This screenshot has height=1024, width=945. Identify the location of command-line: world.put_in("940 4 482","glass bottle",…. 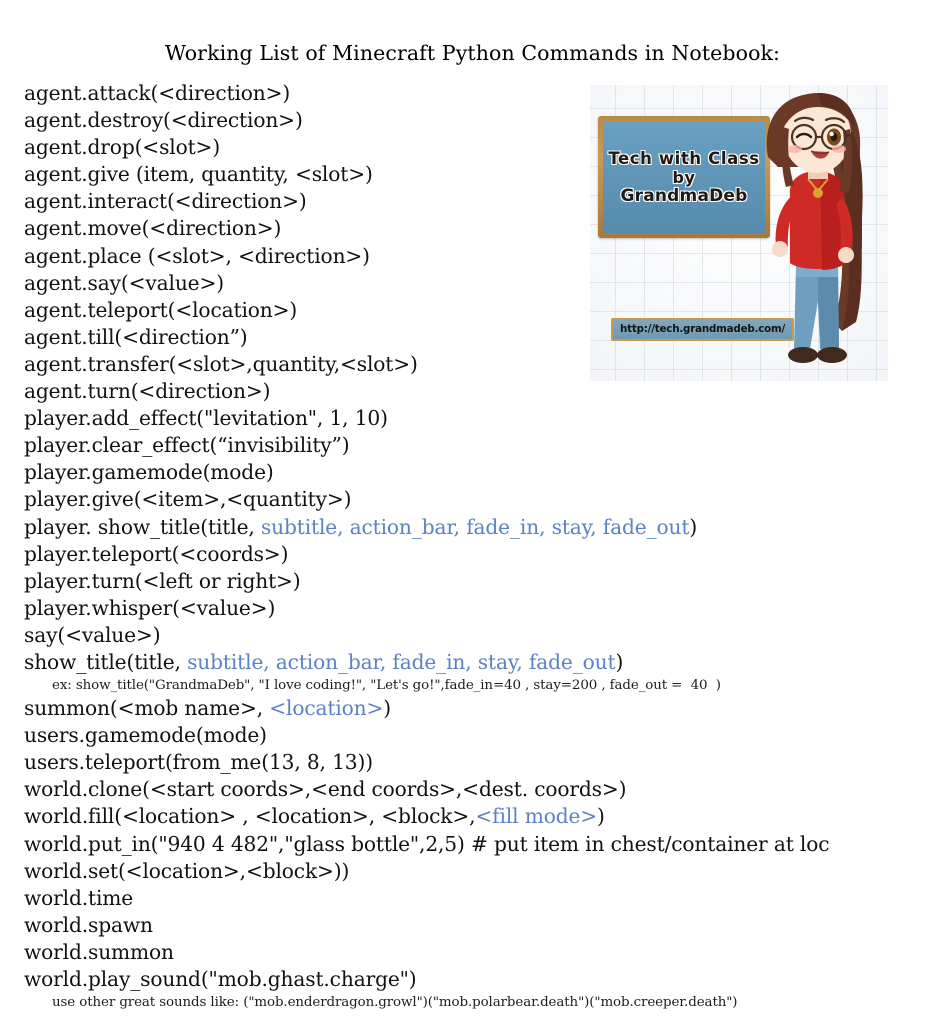
(476, 844).